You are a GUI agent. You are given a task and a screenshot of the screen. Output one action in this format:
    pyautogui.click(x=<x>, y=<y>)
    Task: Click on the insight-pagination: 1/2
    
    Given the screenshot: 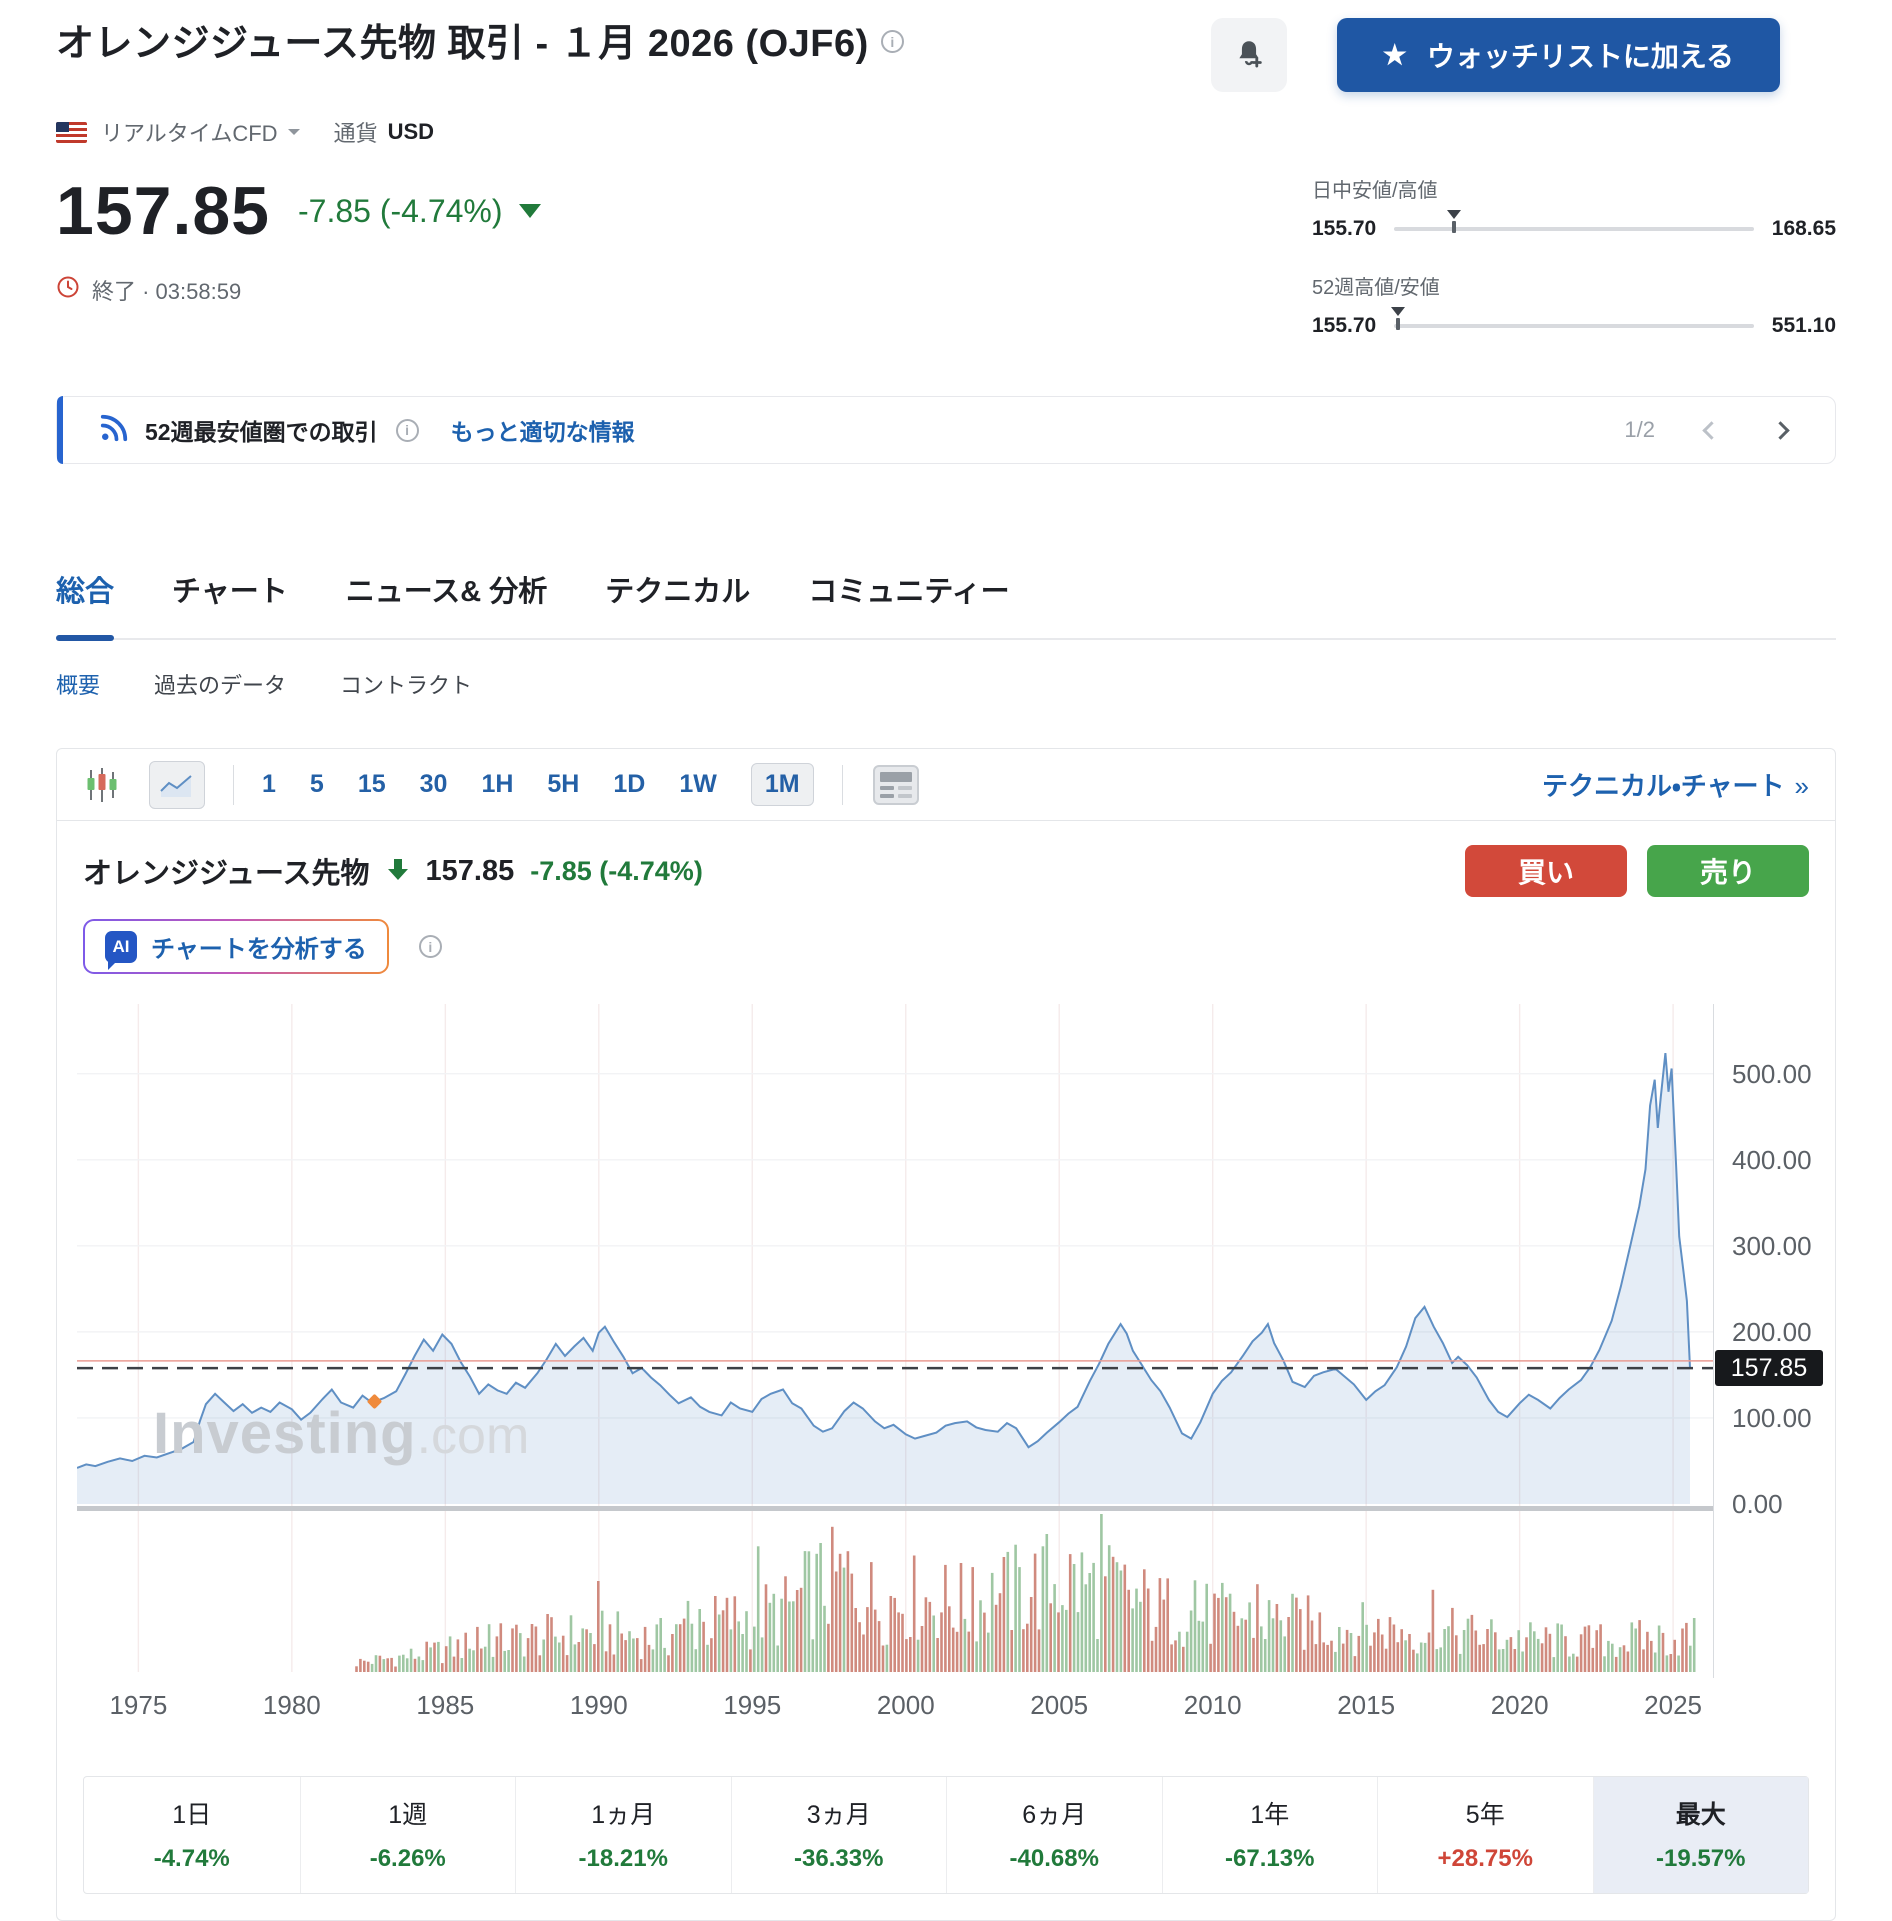 What is the action you would take?
    pyautogui.click(x=1639, y=429)
    